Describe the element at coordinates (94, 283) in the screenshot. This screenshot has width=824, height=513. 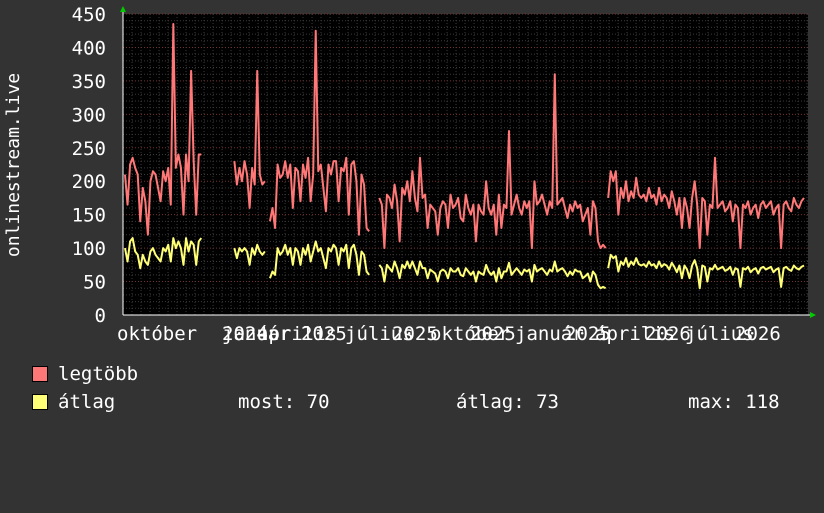
I see `y-tick-label: 50` at that location.